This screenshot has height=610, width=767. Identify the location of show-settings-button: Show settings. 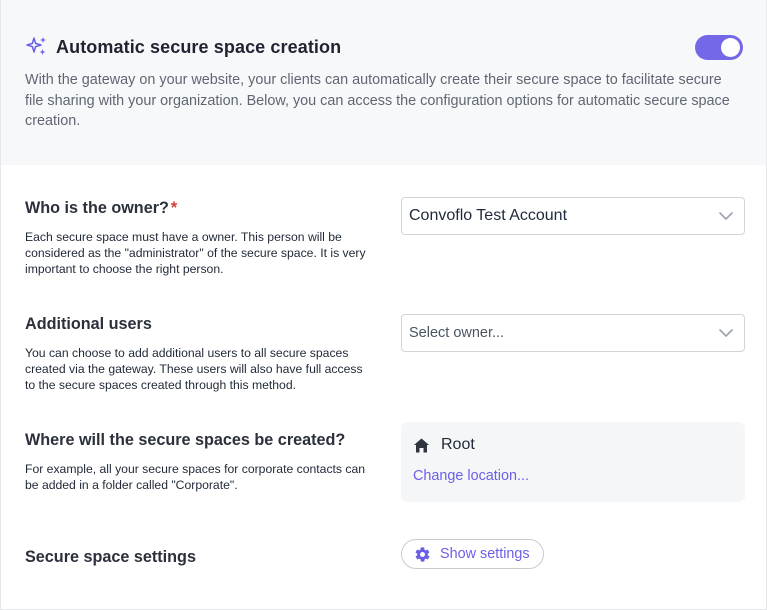
(472, 554).